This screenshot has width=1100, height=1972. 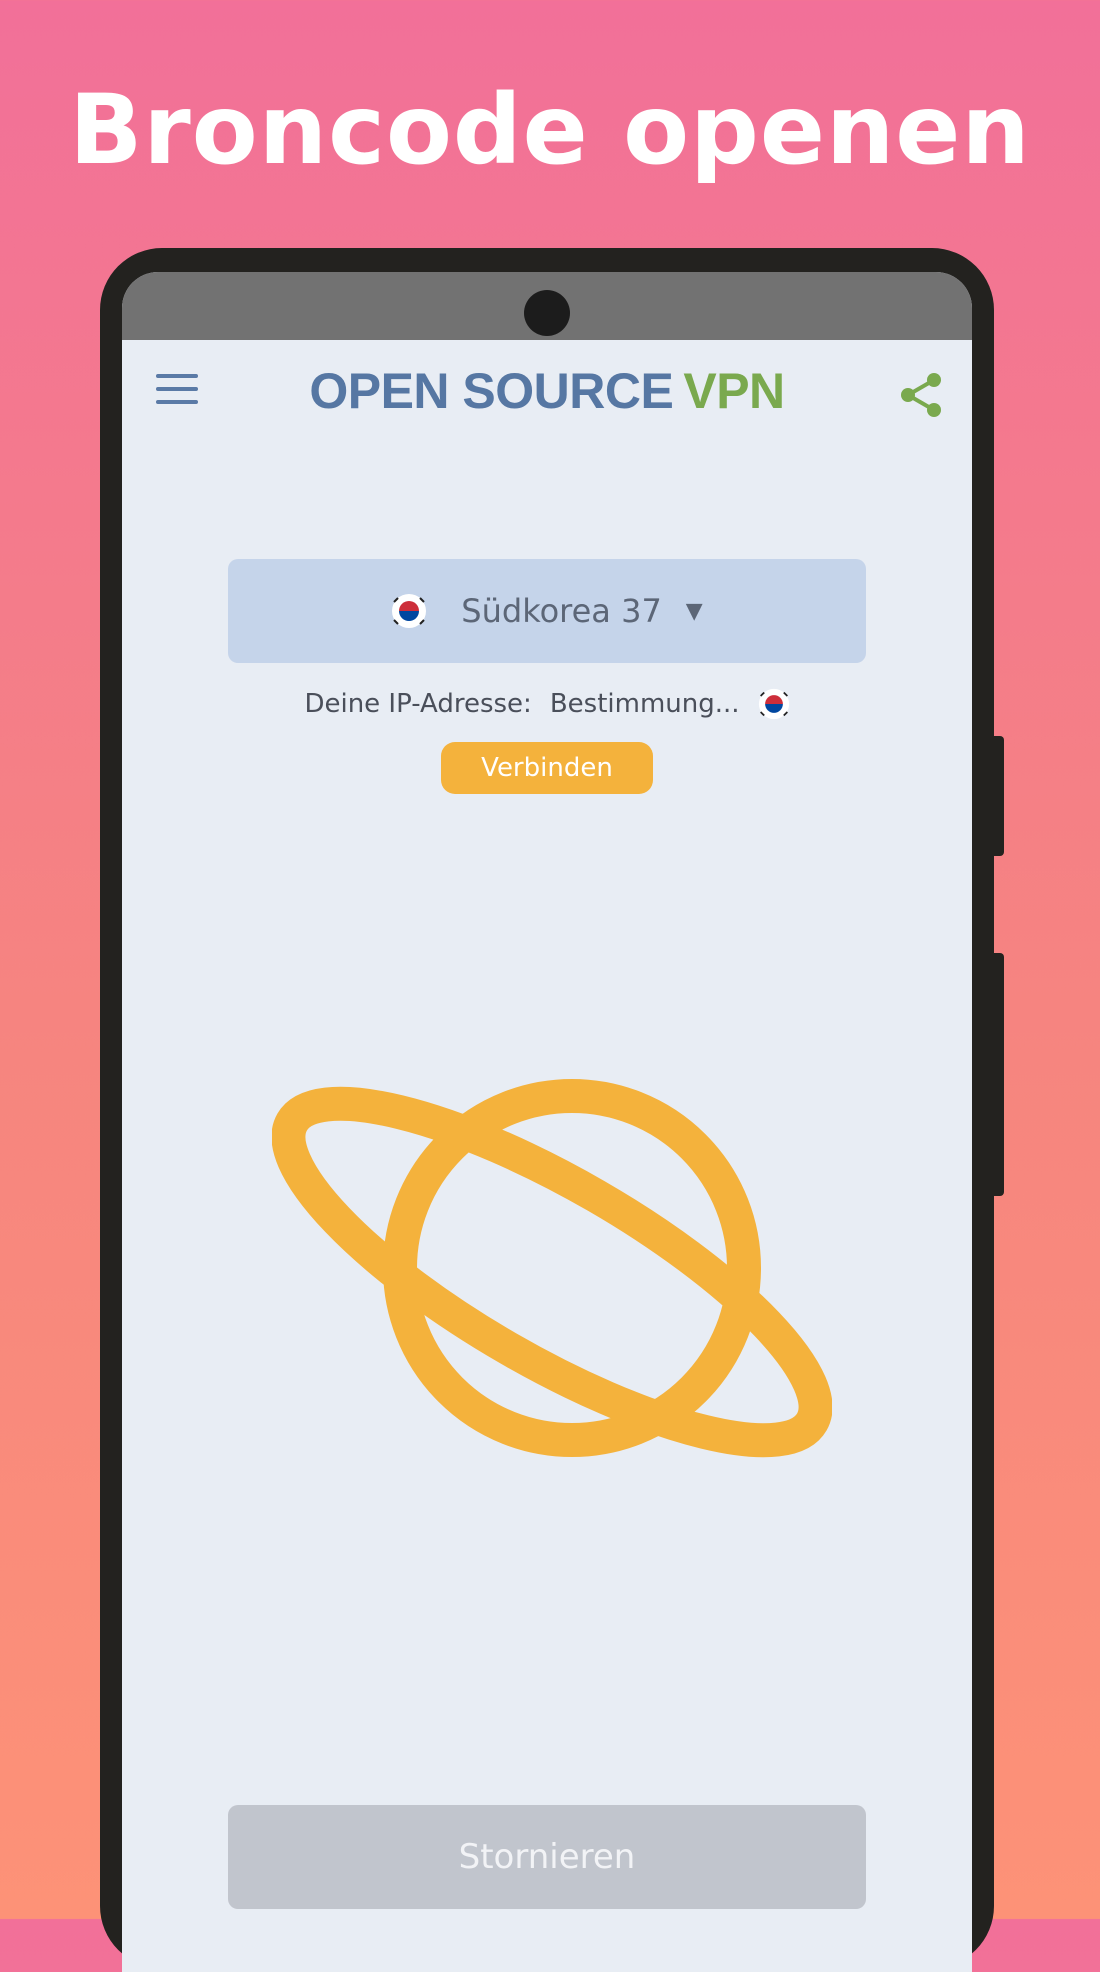 I want to click on status-bar, so click(x=547, y=306).